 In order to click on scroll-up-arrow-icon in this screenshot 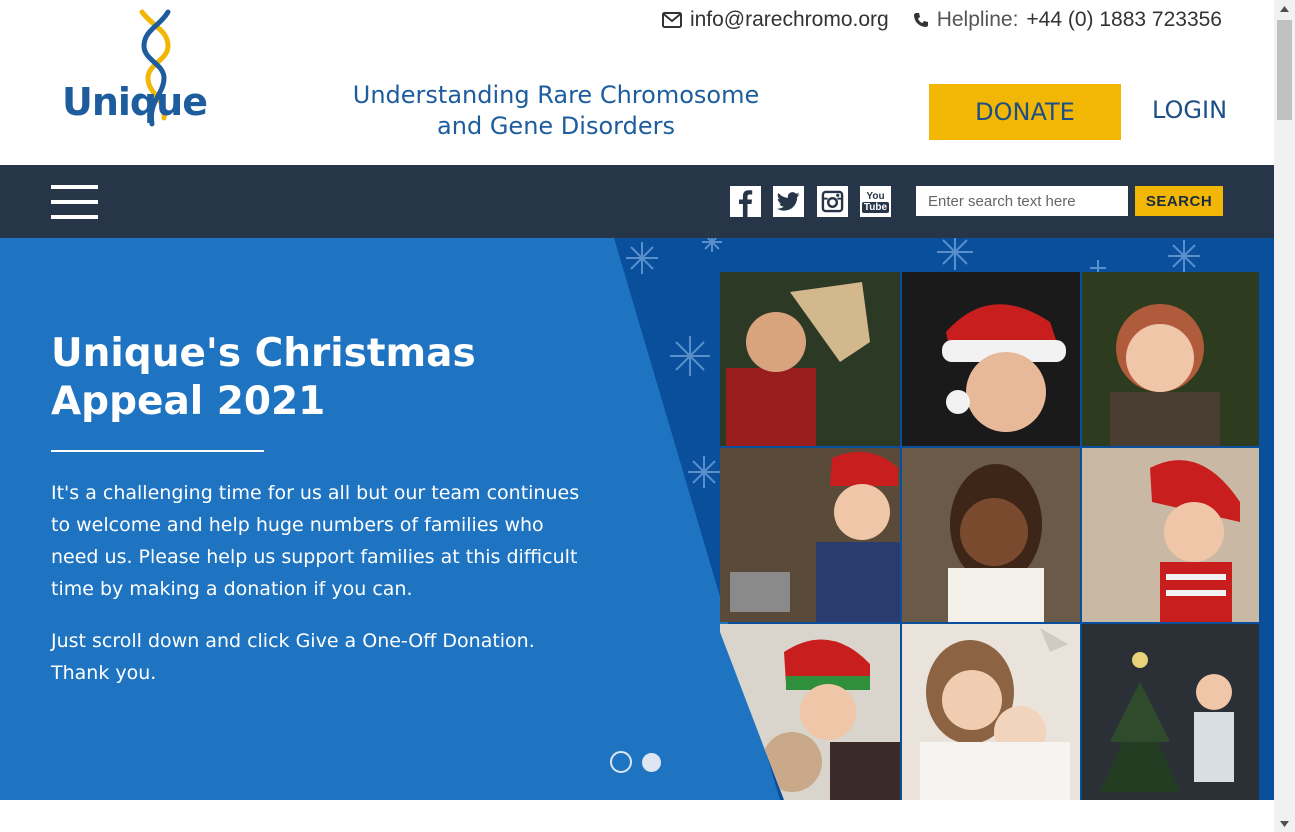, I will do `click(1284, 8)`.